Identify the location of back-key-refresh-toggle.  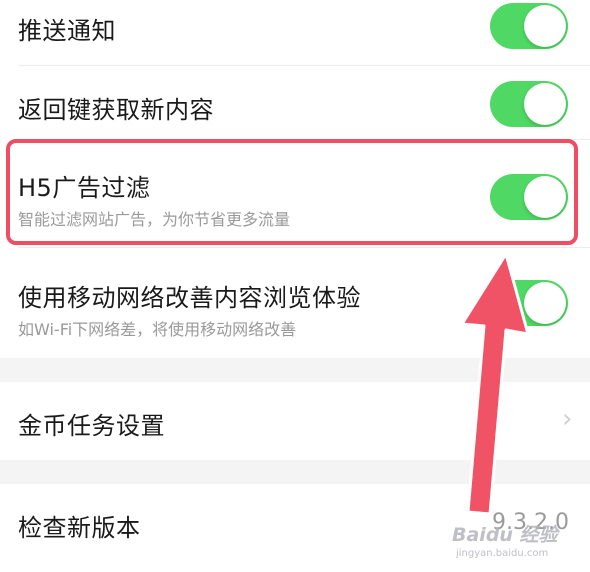
(529, 104).